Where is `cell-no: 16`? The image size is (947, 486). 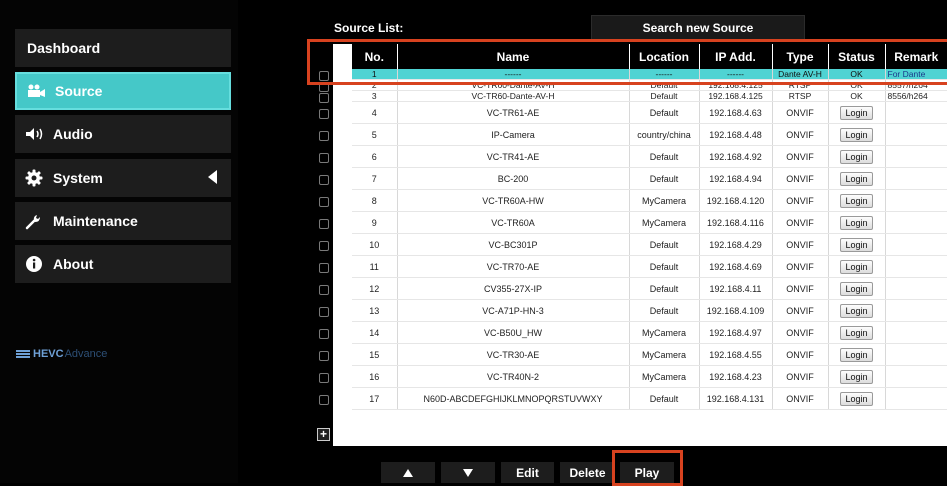 cell-no: 16 is located at coordinates (375, 376).